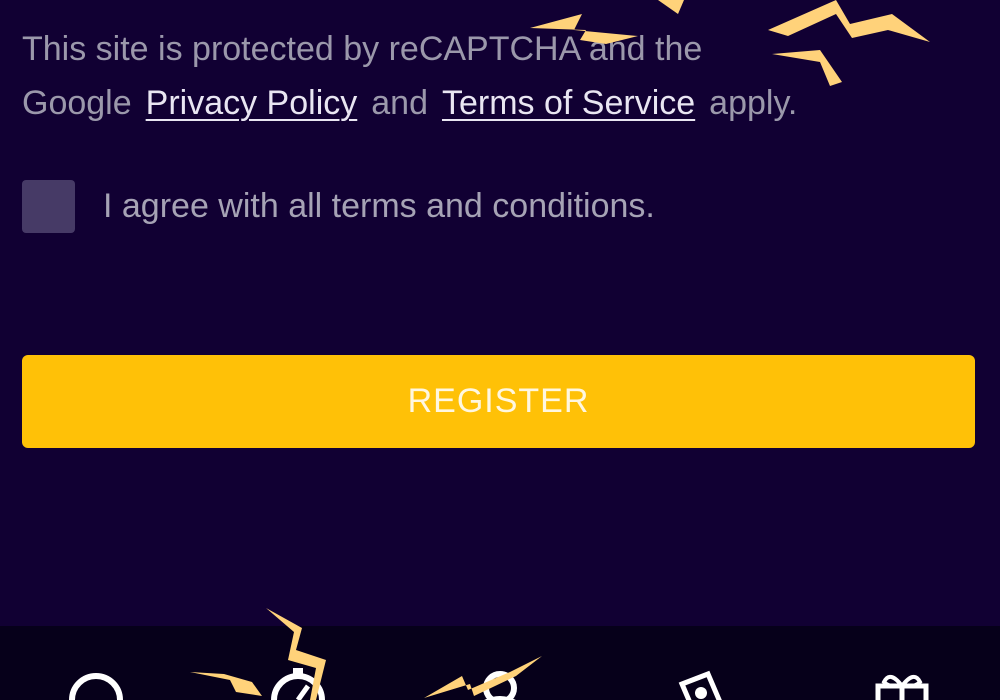 The height and width of the screenshot is (700, 1000). What do you see at coordinates (298, 683) in the screenshot?
I see `stopwatch-icon` at bounding box center [298, 683].